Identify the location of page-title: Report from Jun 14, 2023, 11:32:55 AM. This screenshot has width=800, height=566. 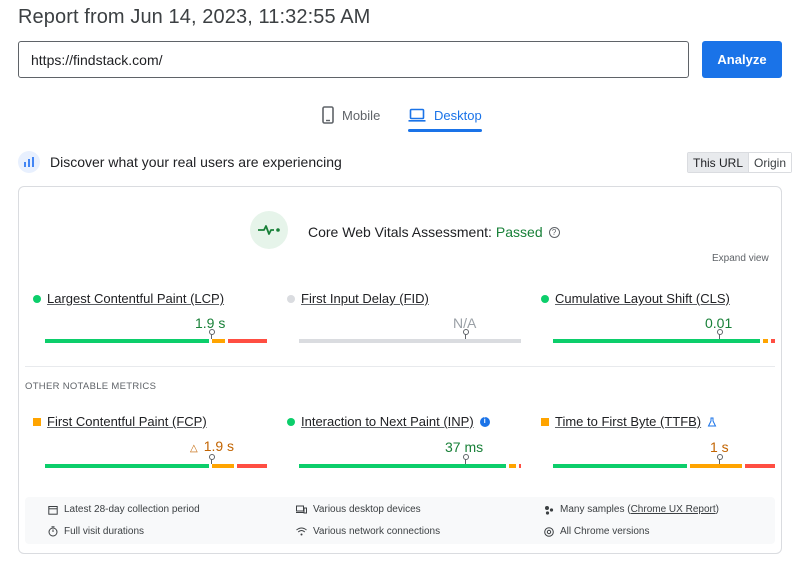
(194, 17).